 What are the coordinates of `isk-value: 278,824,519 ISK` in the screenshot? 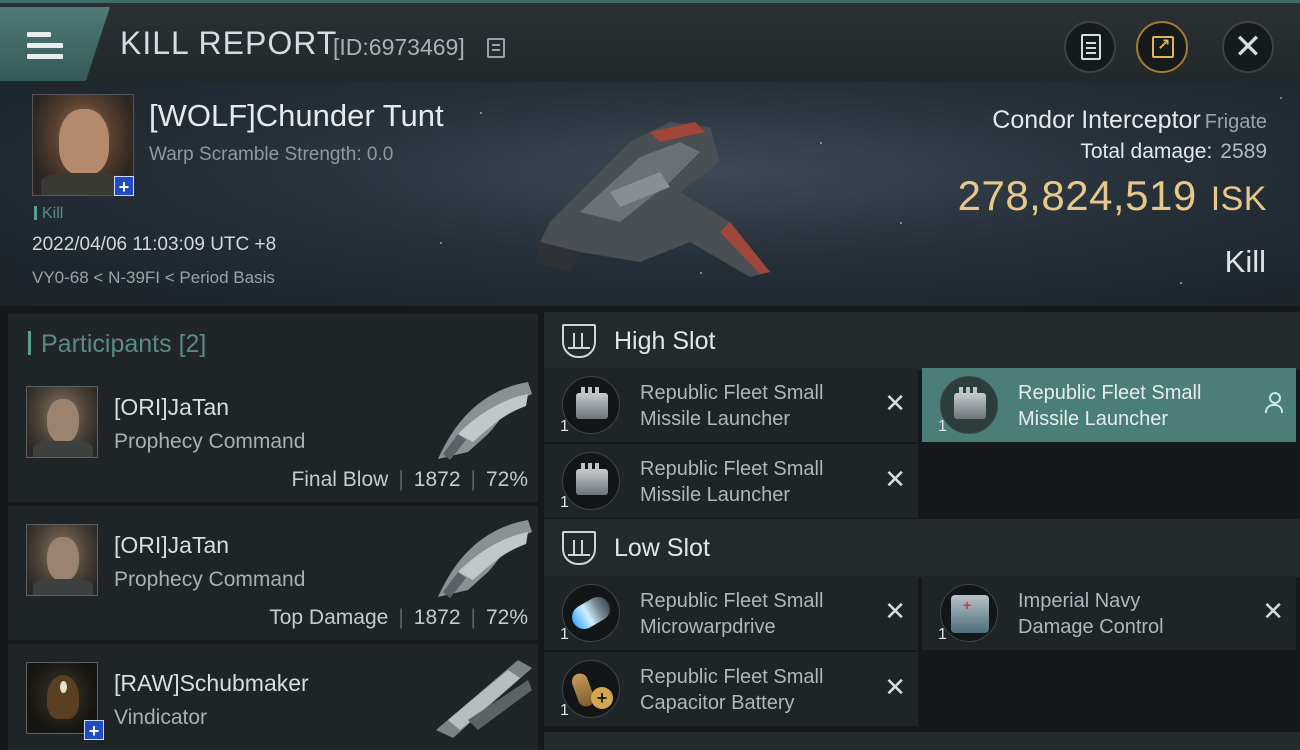 It's located at (1112, 196).